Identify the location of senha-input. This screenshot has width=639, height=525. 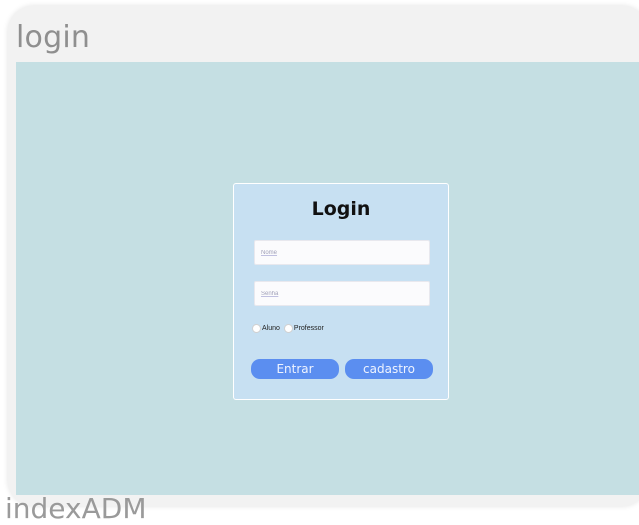
(342, 293).